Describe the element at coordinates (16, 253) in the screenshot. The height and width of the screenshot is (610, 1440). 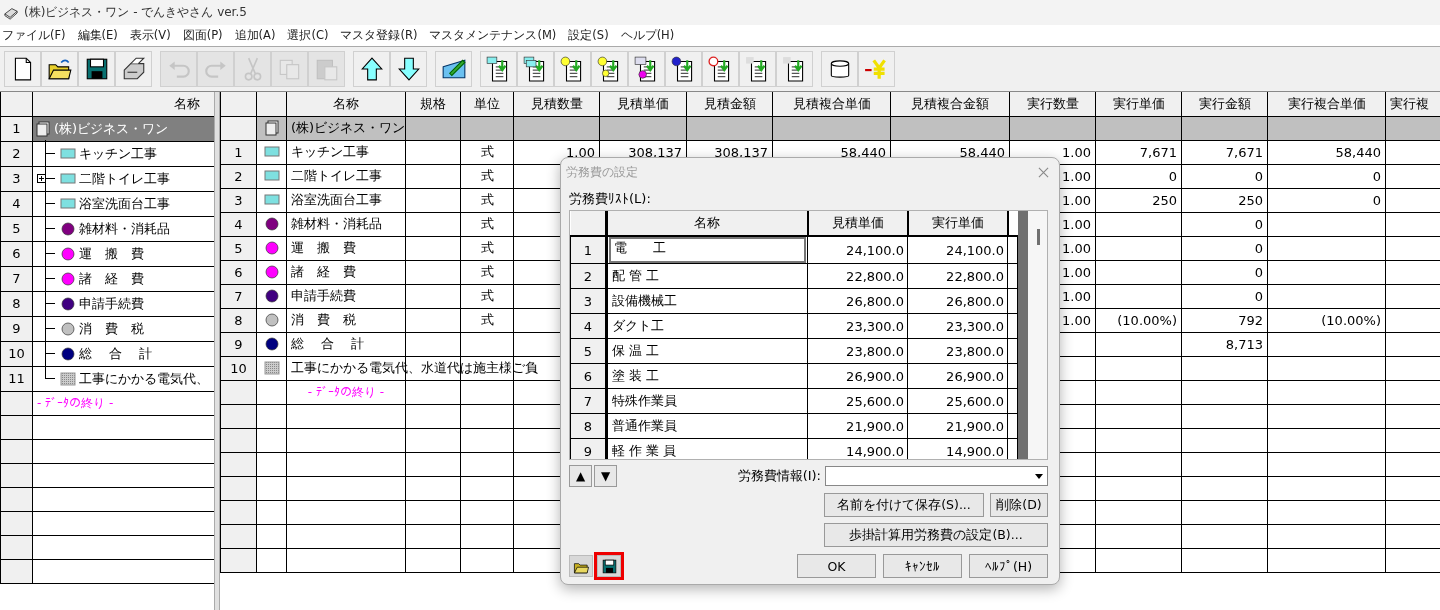
I see `row-number: 6` at that location.